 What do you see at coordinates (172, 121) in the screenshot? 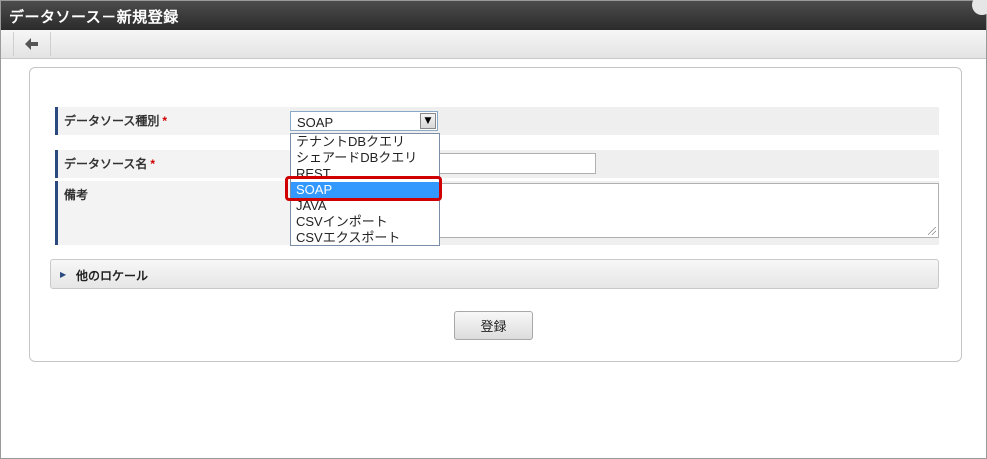
I see `datasource-type-label: データソース種別 *` at bounding box center [172, 121].